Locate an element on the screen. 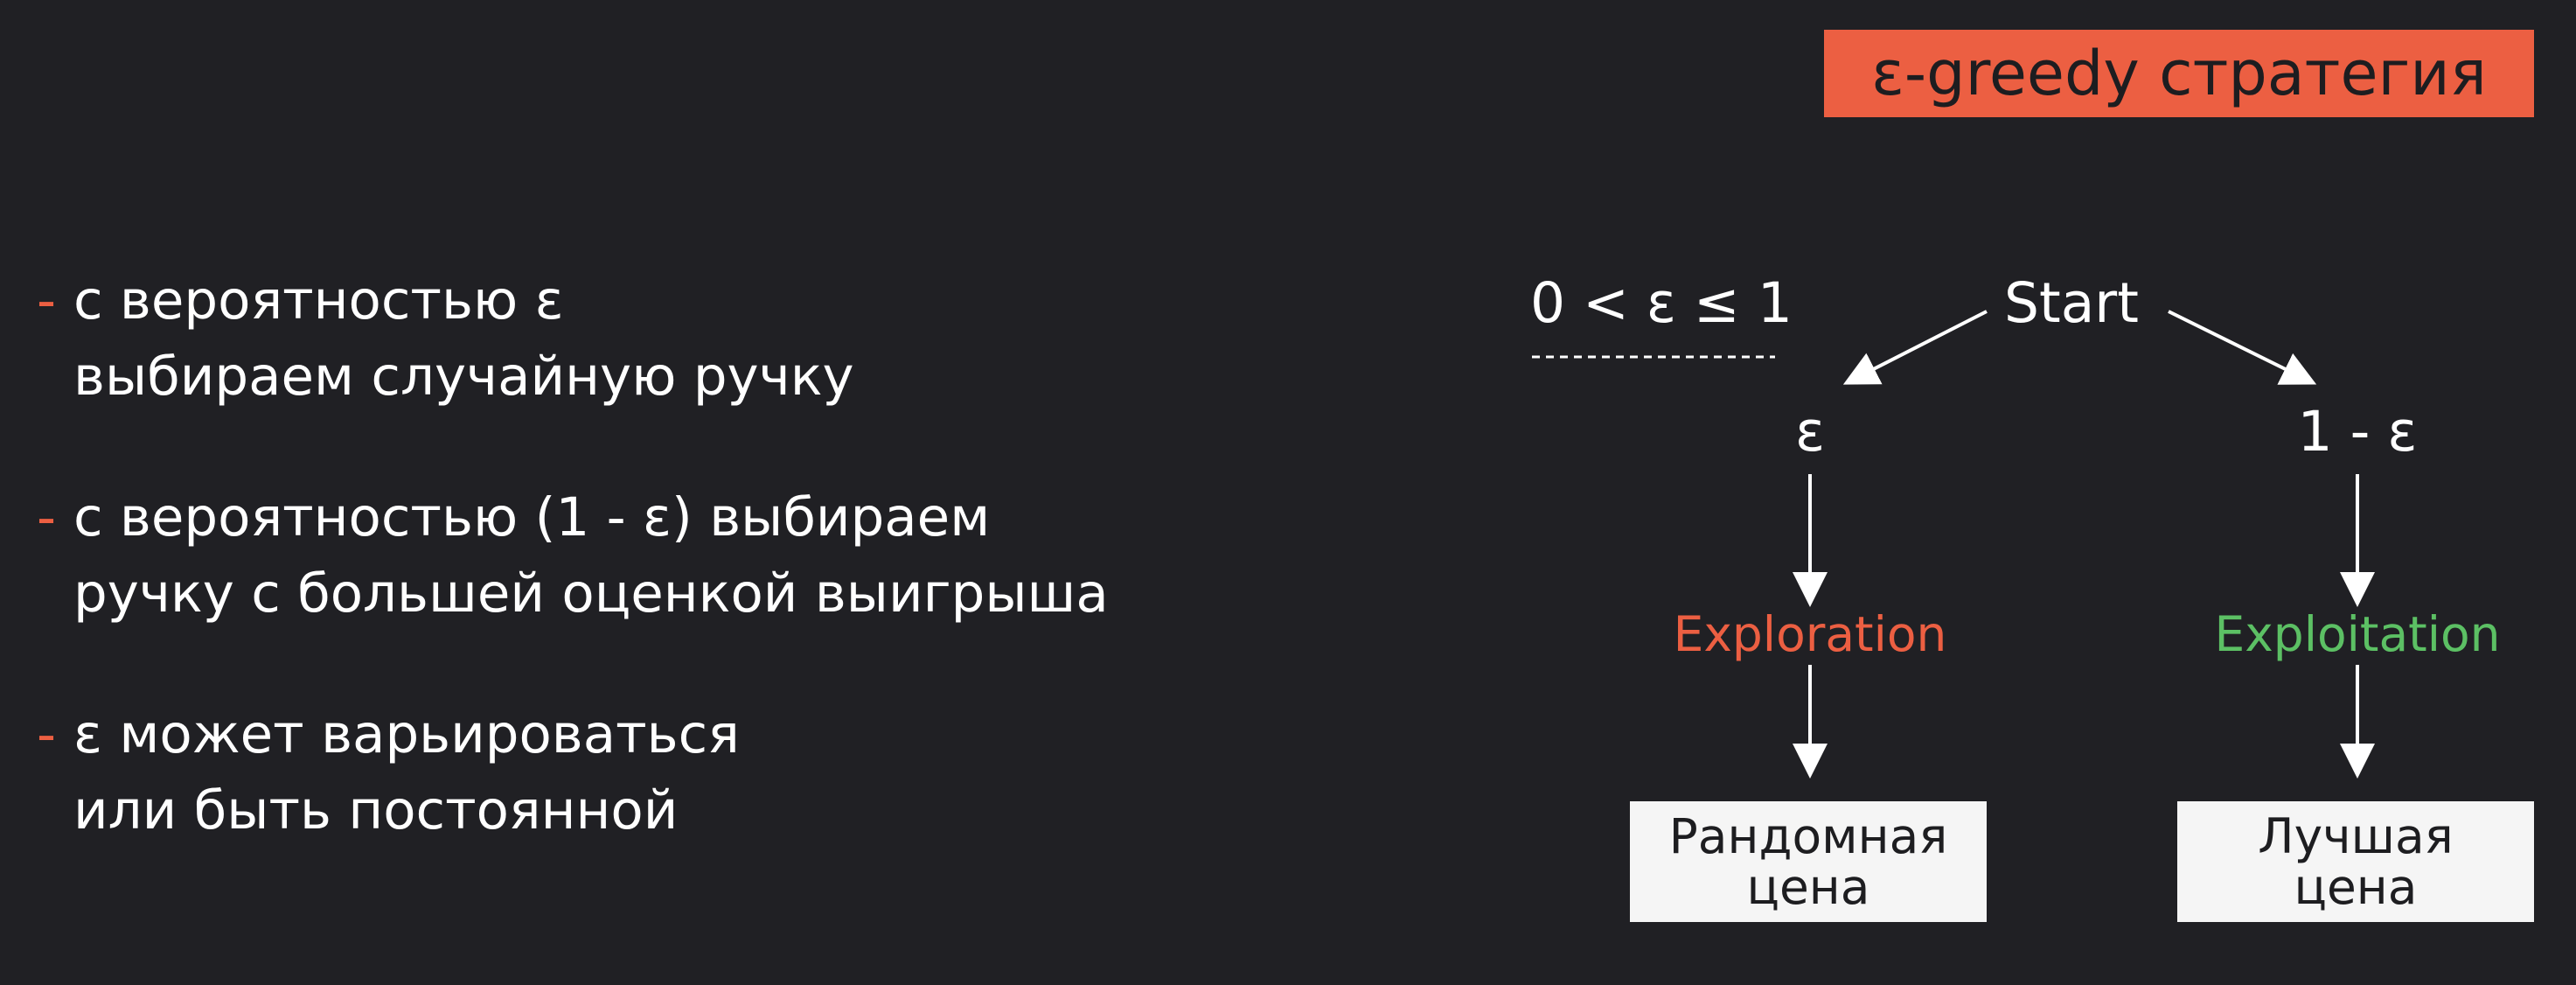  start-node: Start is located at coordinates (2071, 303).